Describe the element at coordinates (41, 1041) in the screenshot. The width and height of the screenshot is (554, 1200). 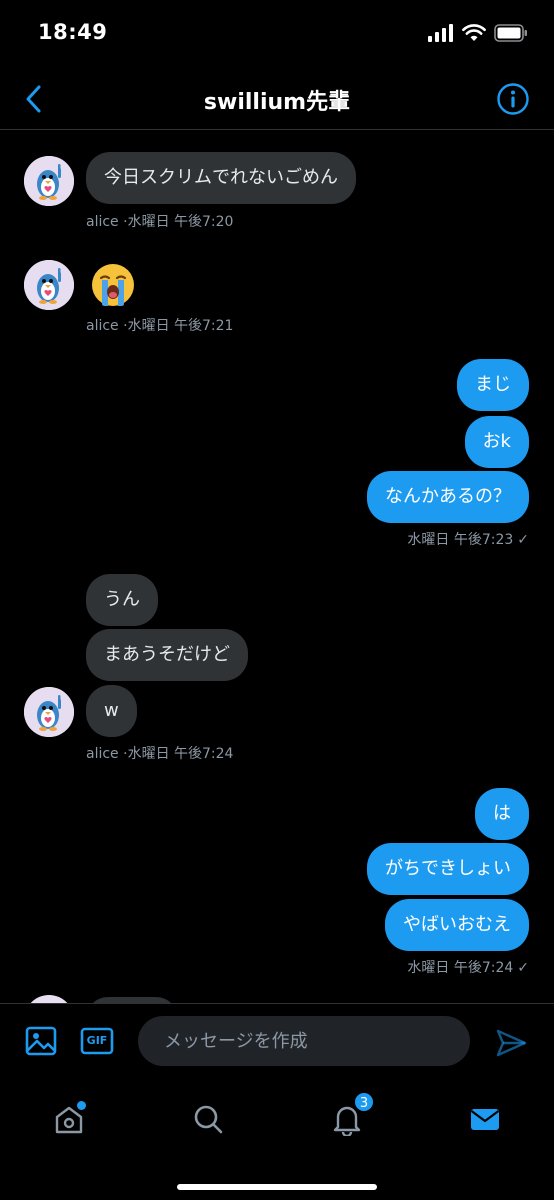
I see `image-icon` at that location.